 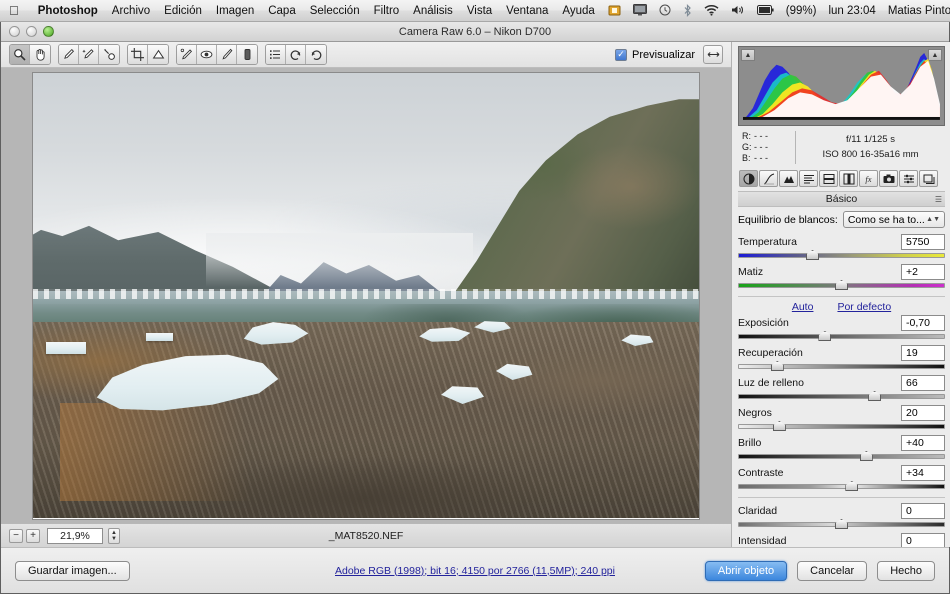 I want to click on cancel-button: Cancelar, so click(x=832, y=570).